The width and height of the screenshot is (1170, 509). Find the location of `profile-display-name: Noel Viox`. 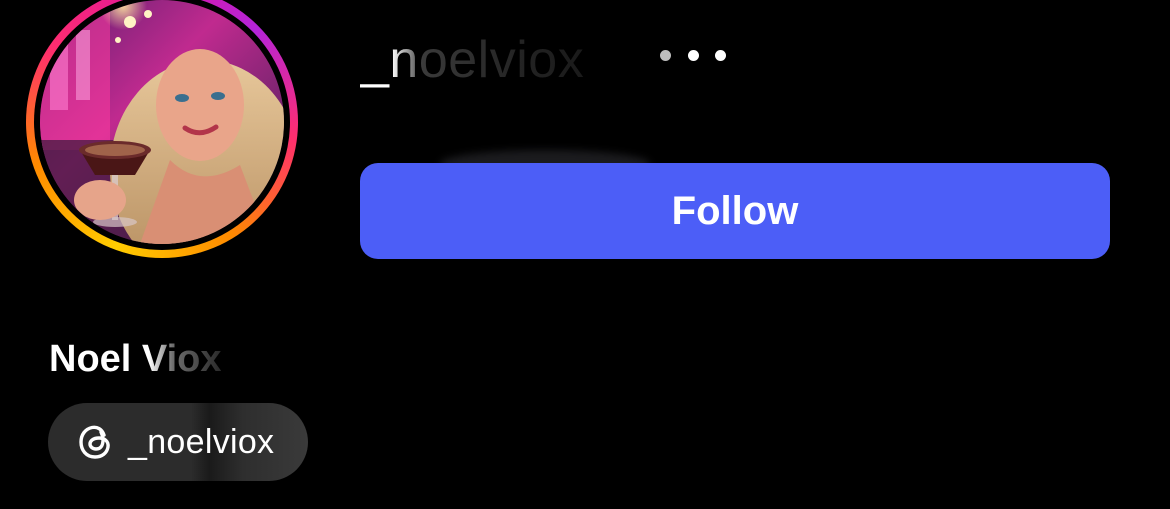

profile-display-name: Noel Viox is located at coordinates (135, 359).